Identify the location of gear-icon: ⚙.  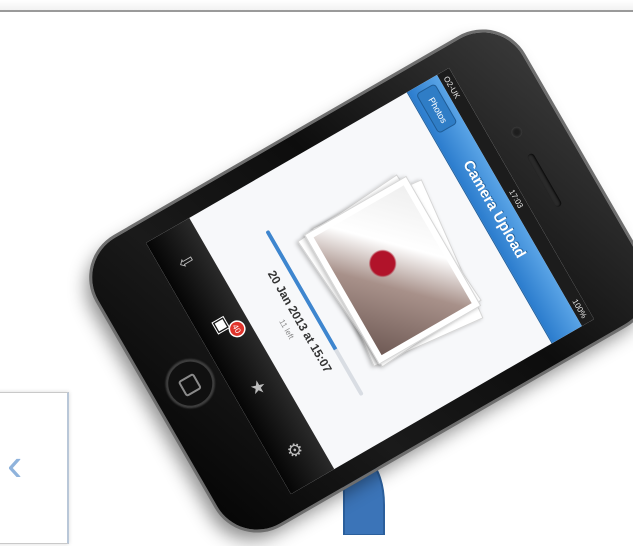
(295, 449).